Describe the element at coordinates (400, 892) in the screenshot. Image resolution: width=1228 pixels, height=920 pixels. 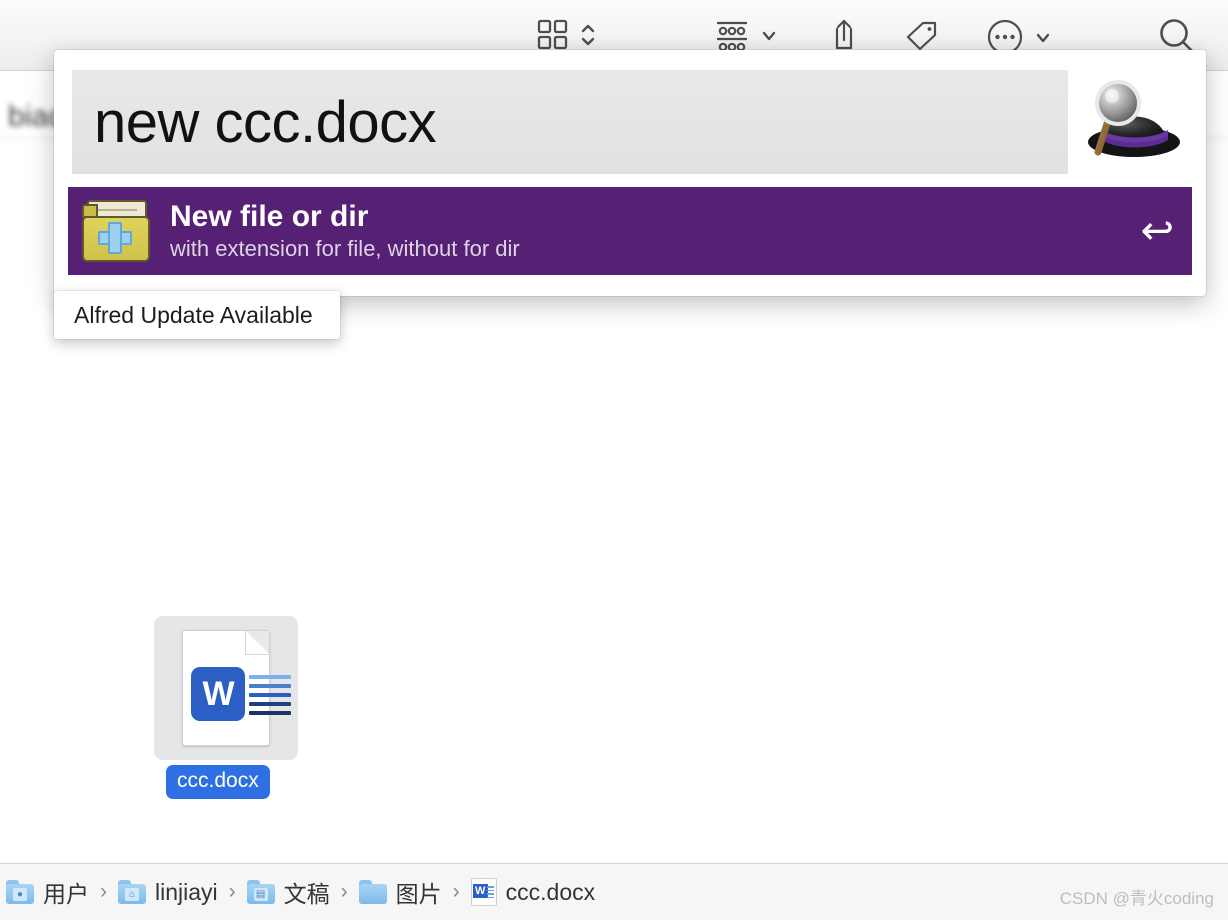
I see `breadcrumb-item-pictures: 图片` at that location.